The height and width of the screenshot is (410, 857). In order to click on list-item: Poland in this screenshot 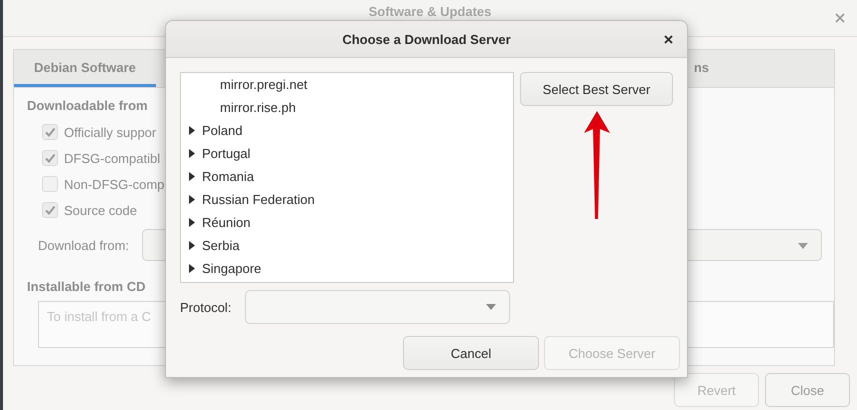, I will do `click(347, 130)`.